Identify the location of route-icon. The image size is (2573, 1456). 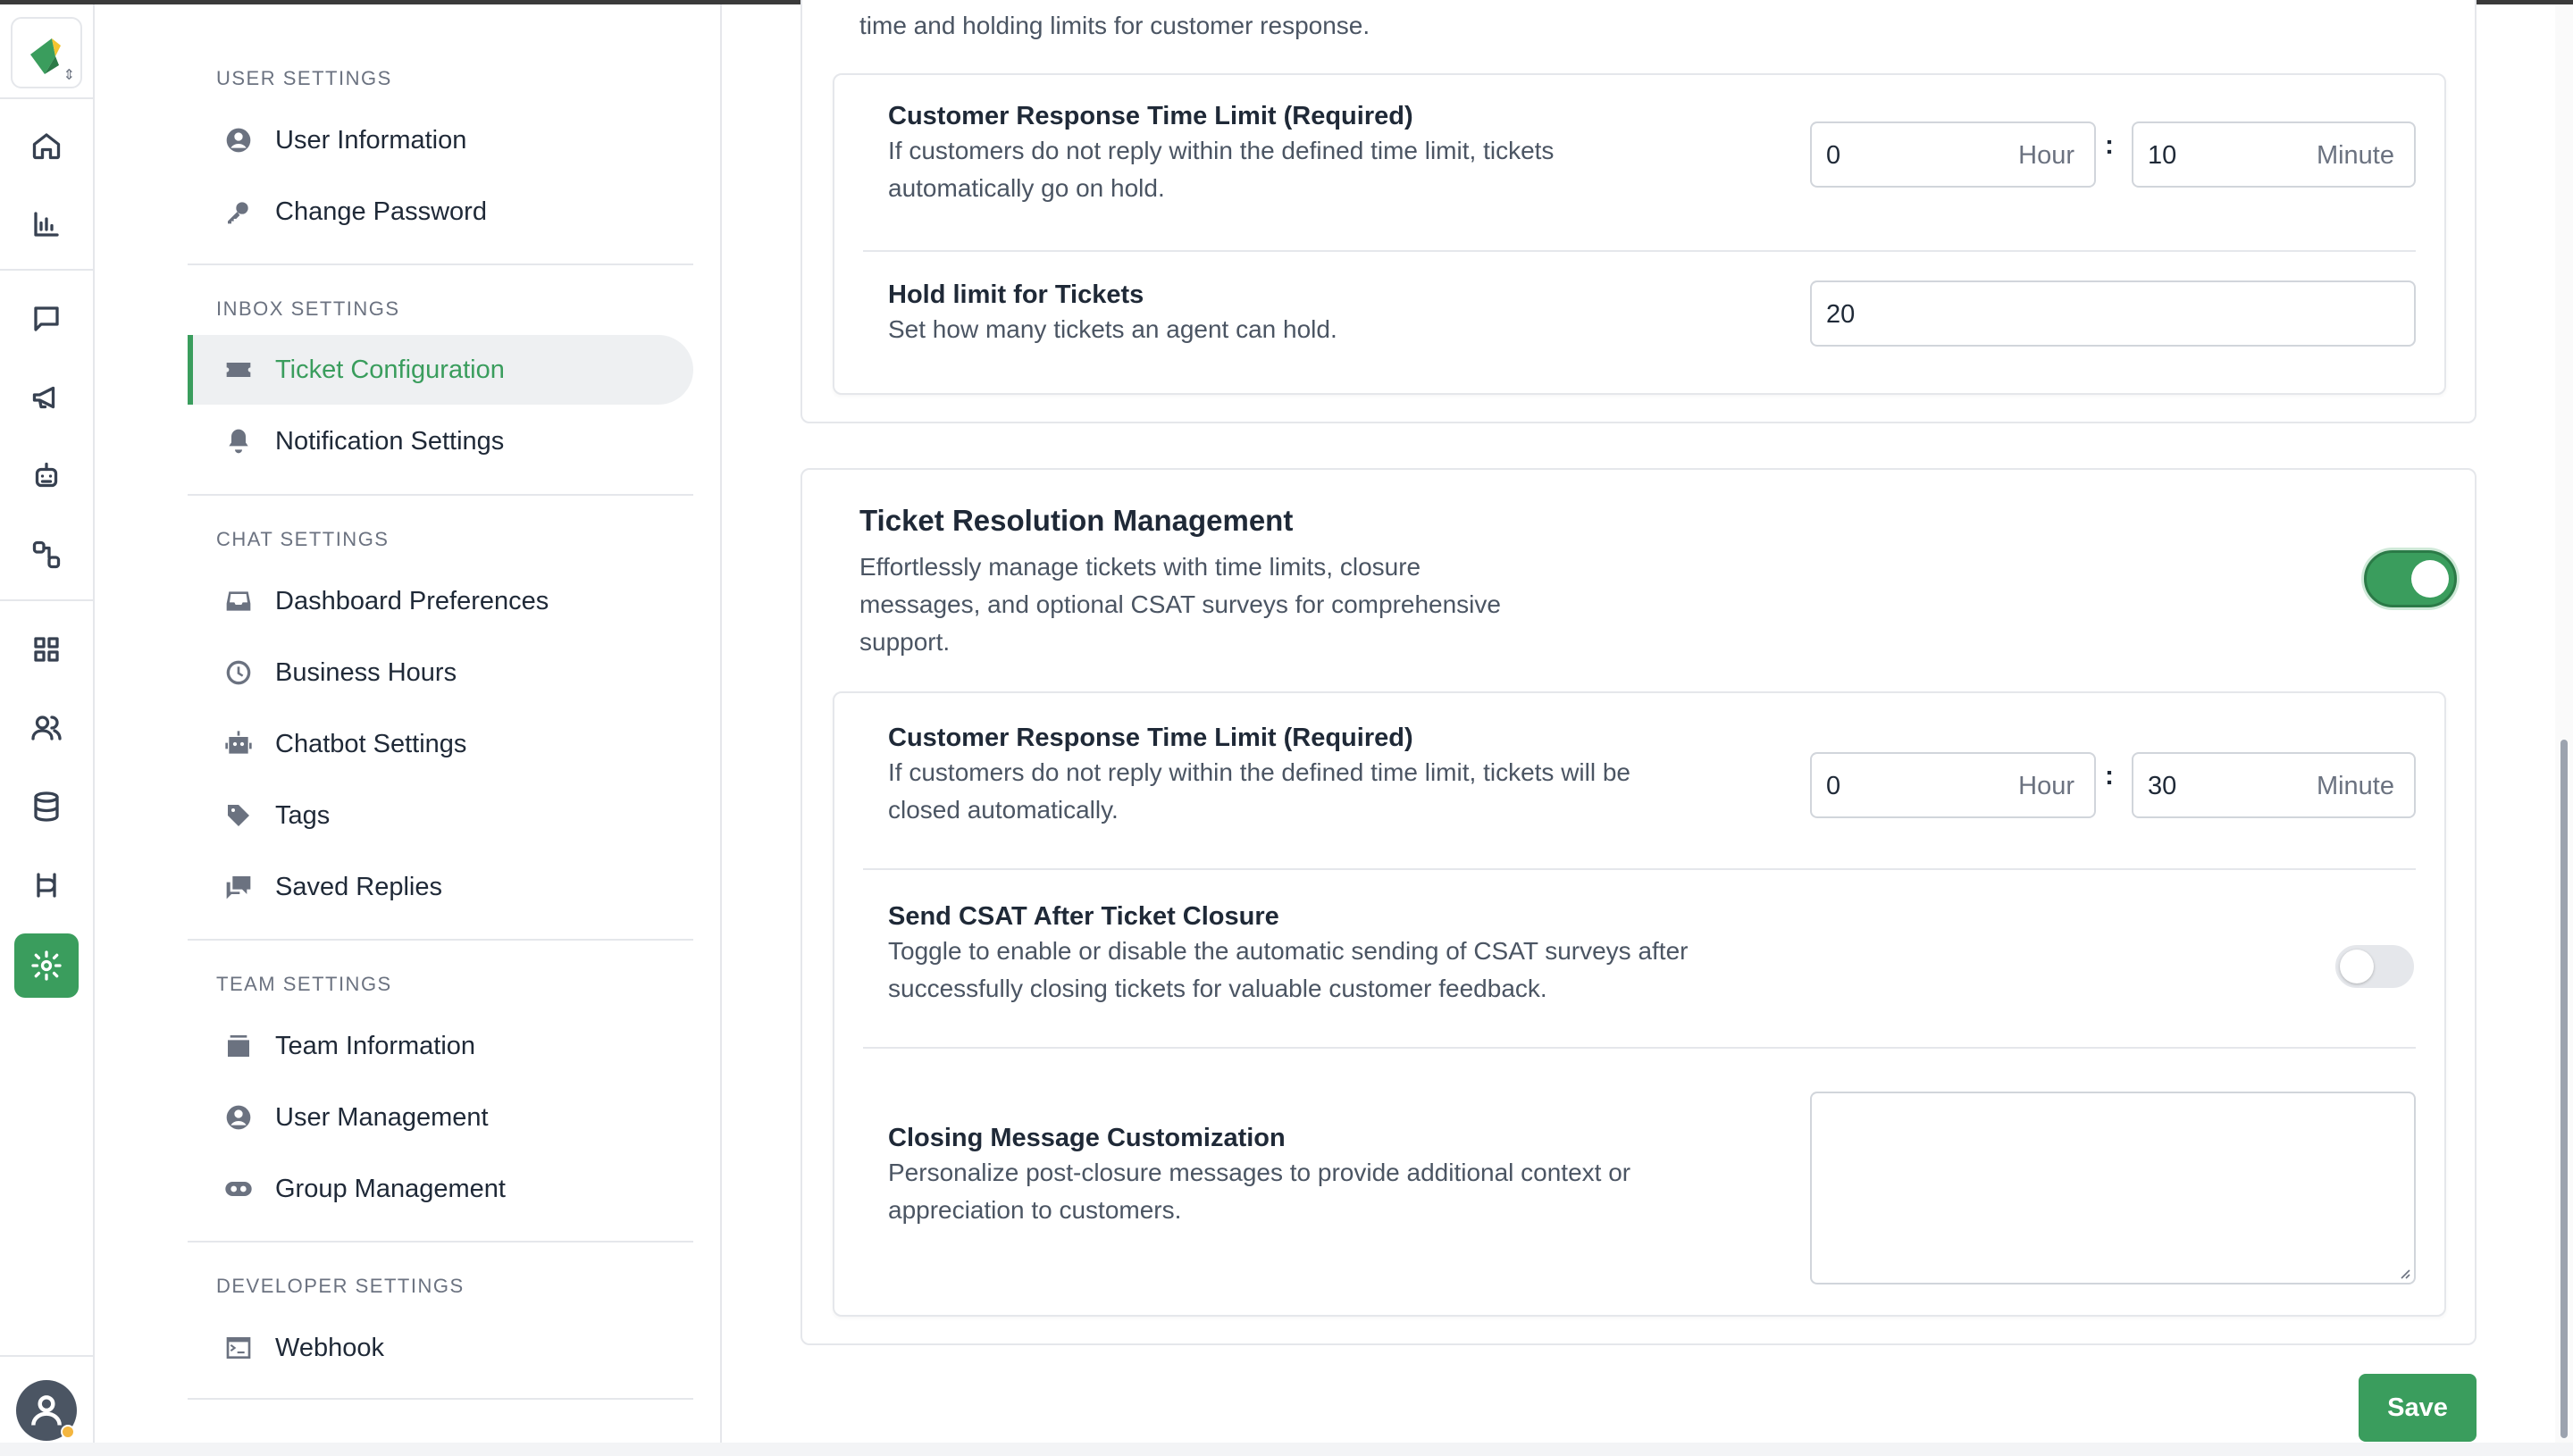
(46, 885).